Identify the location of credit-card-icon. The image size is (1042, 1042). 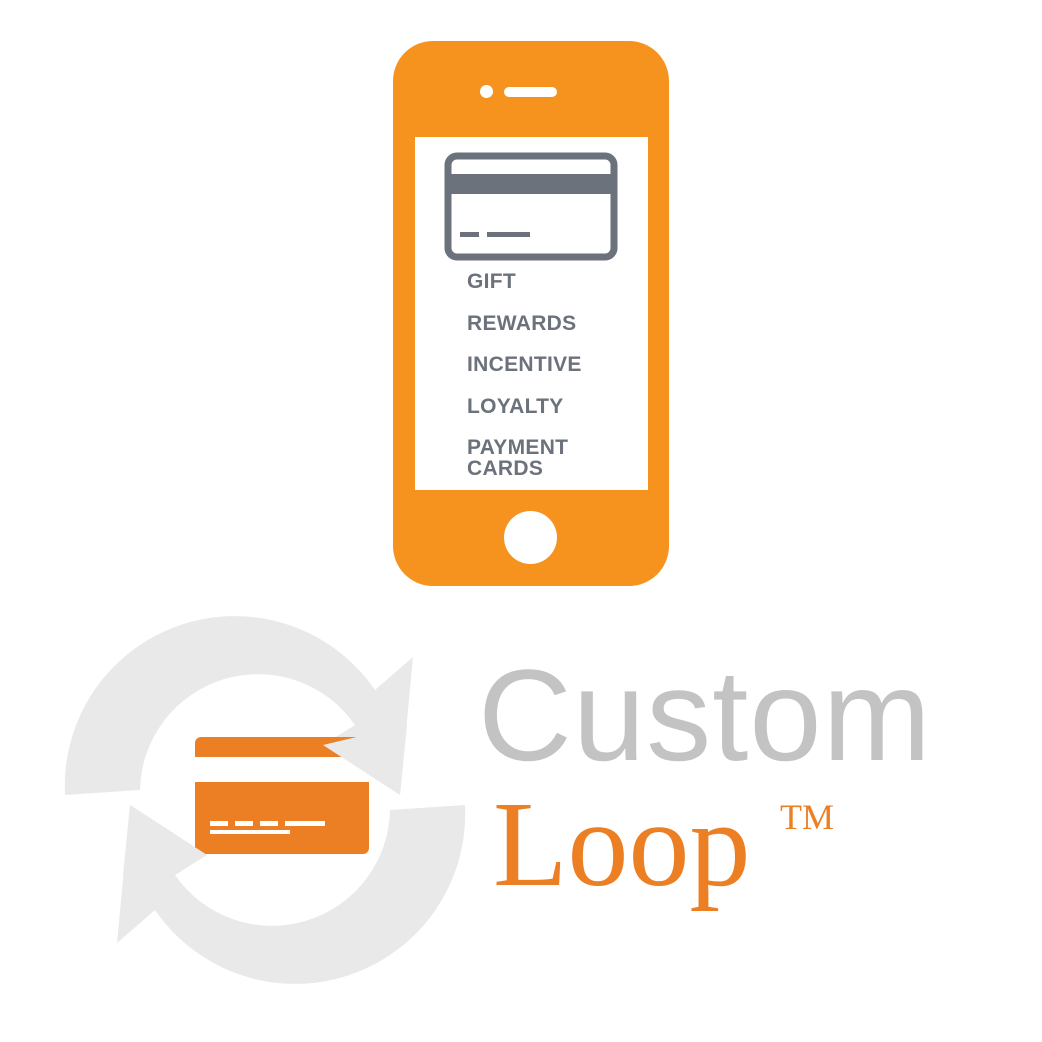
(531, 206).